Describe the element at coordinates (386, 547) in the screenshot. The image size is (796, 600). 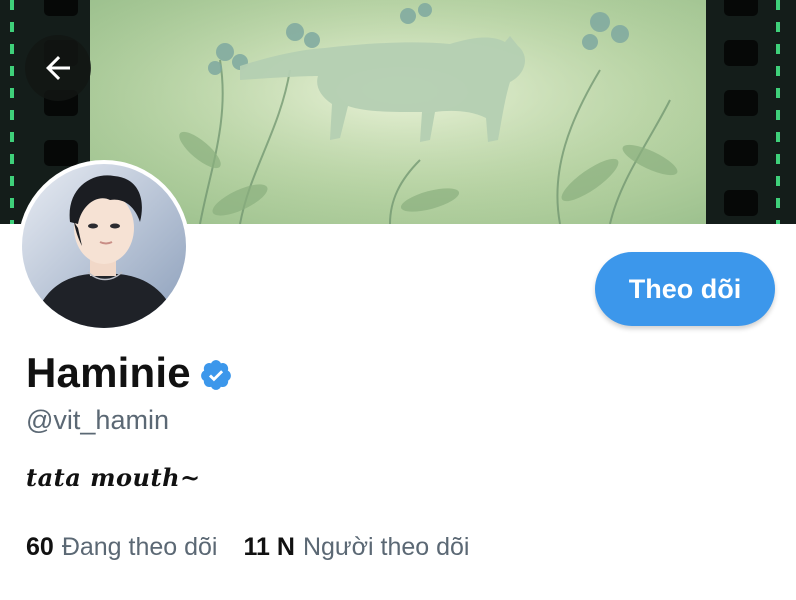
I see `followers-label: Người theo dõi` at that location.